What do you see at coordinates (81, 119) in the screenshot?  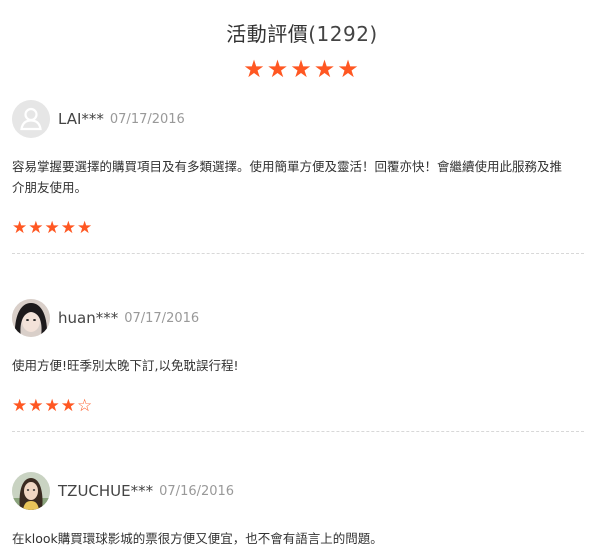 I see `username: LAI***` at bounding box center [81, 119].